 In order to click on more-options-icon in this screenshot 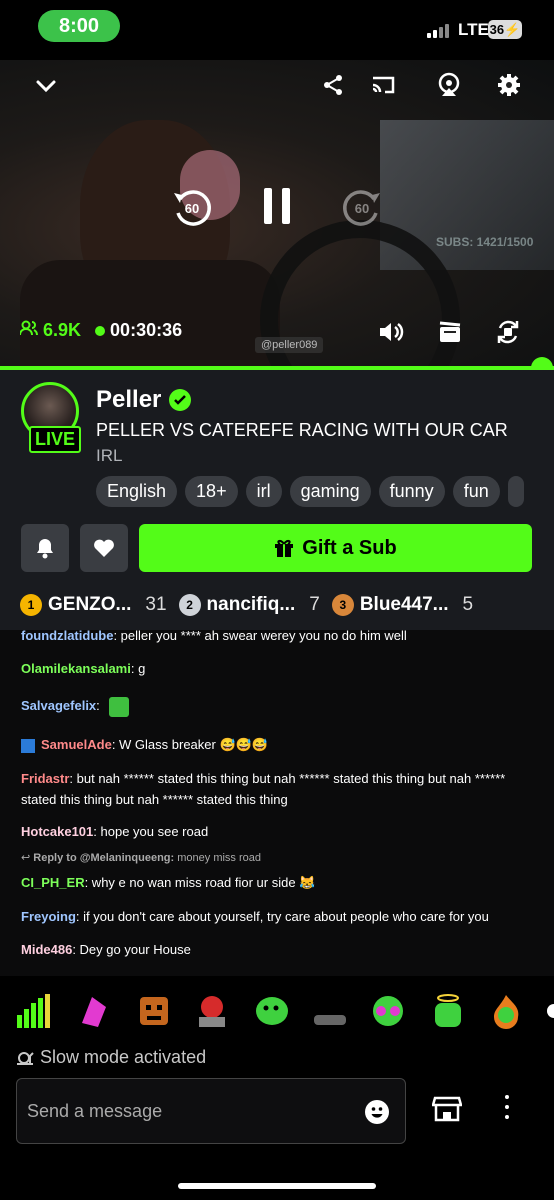, I will do `click(507, 1107)`.